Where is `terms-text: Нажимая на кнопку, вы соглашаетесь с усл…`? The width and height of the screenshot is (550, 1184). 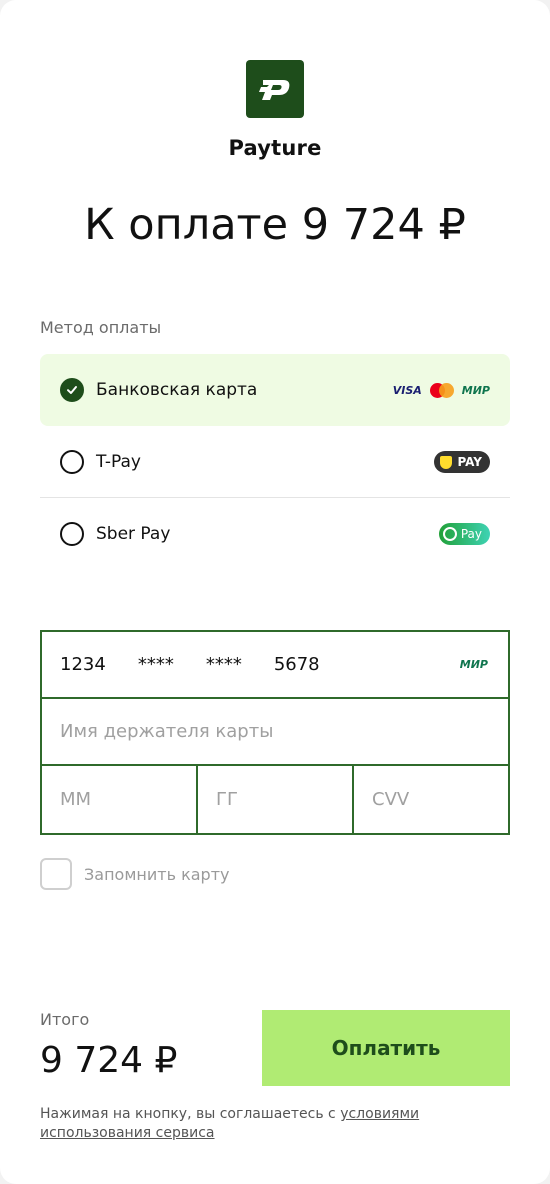
terms-text: Нажимая на кнопку, вы соглашаетесь с усл… is located at coordinates (275, 1124).